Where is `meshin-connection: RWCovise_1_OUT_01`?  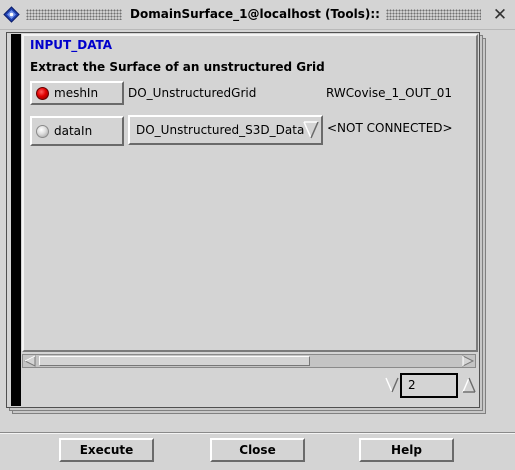 meshin-connection: RWCovise_1_OUT_01 is located at coordinates (389, 93).